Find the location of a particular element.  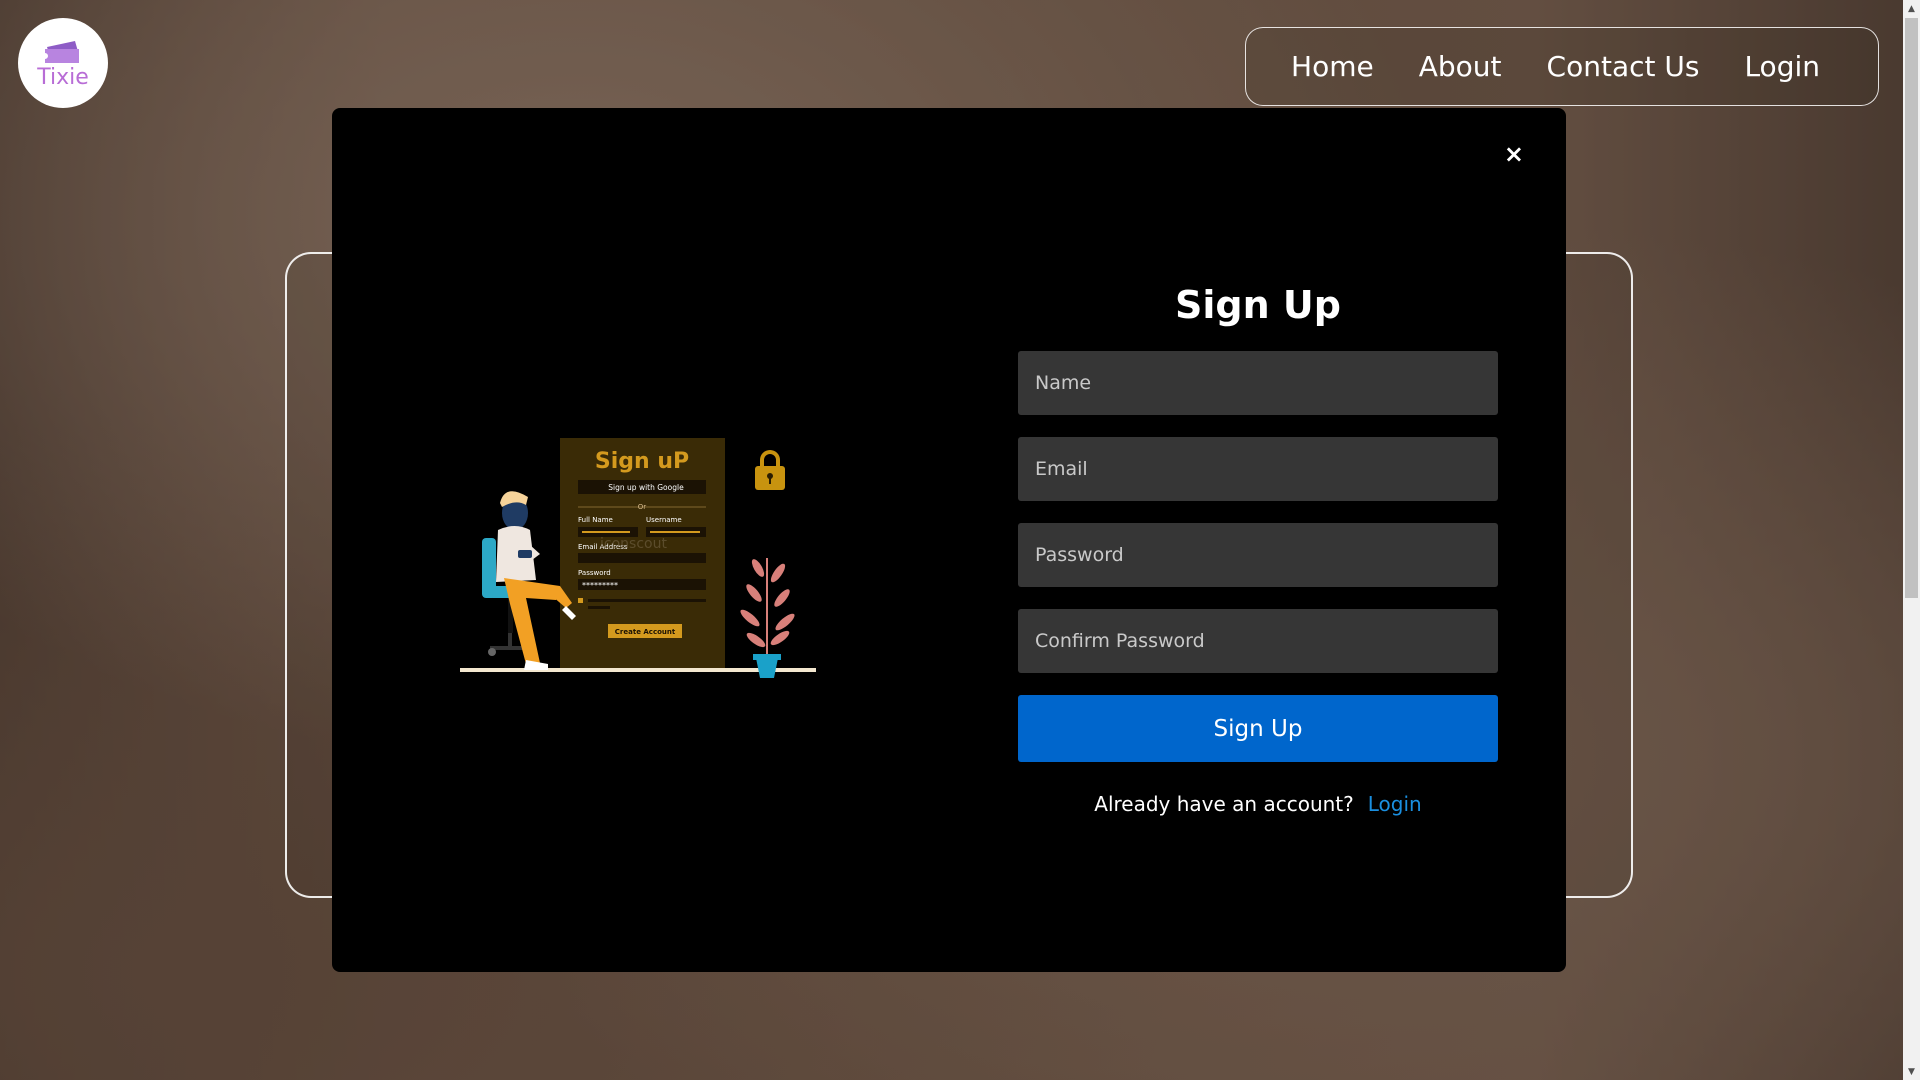

illustration-title: Sign uP is located at coordinates (642, 461).